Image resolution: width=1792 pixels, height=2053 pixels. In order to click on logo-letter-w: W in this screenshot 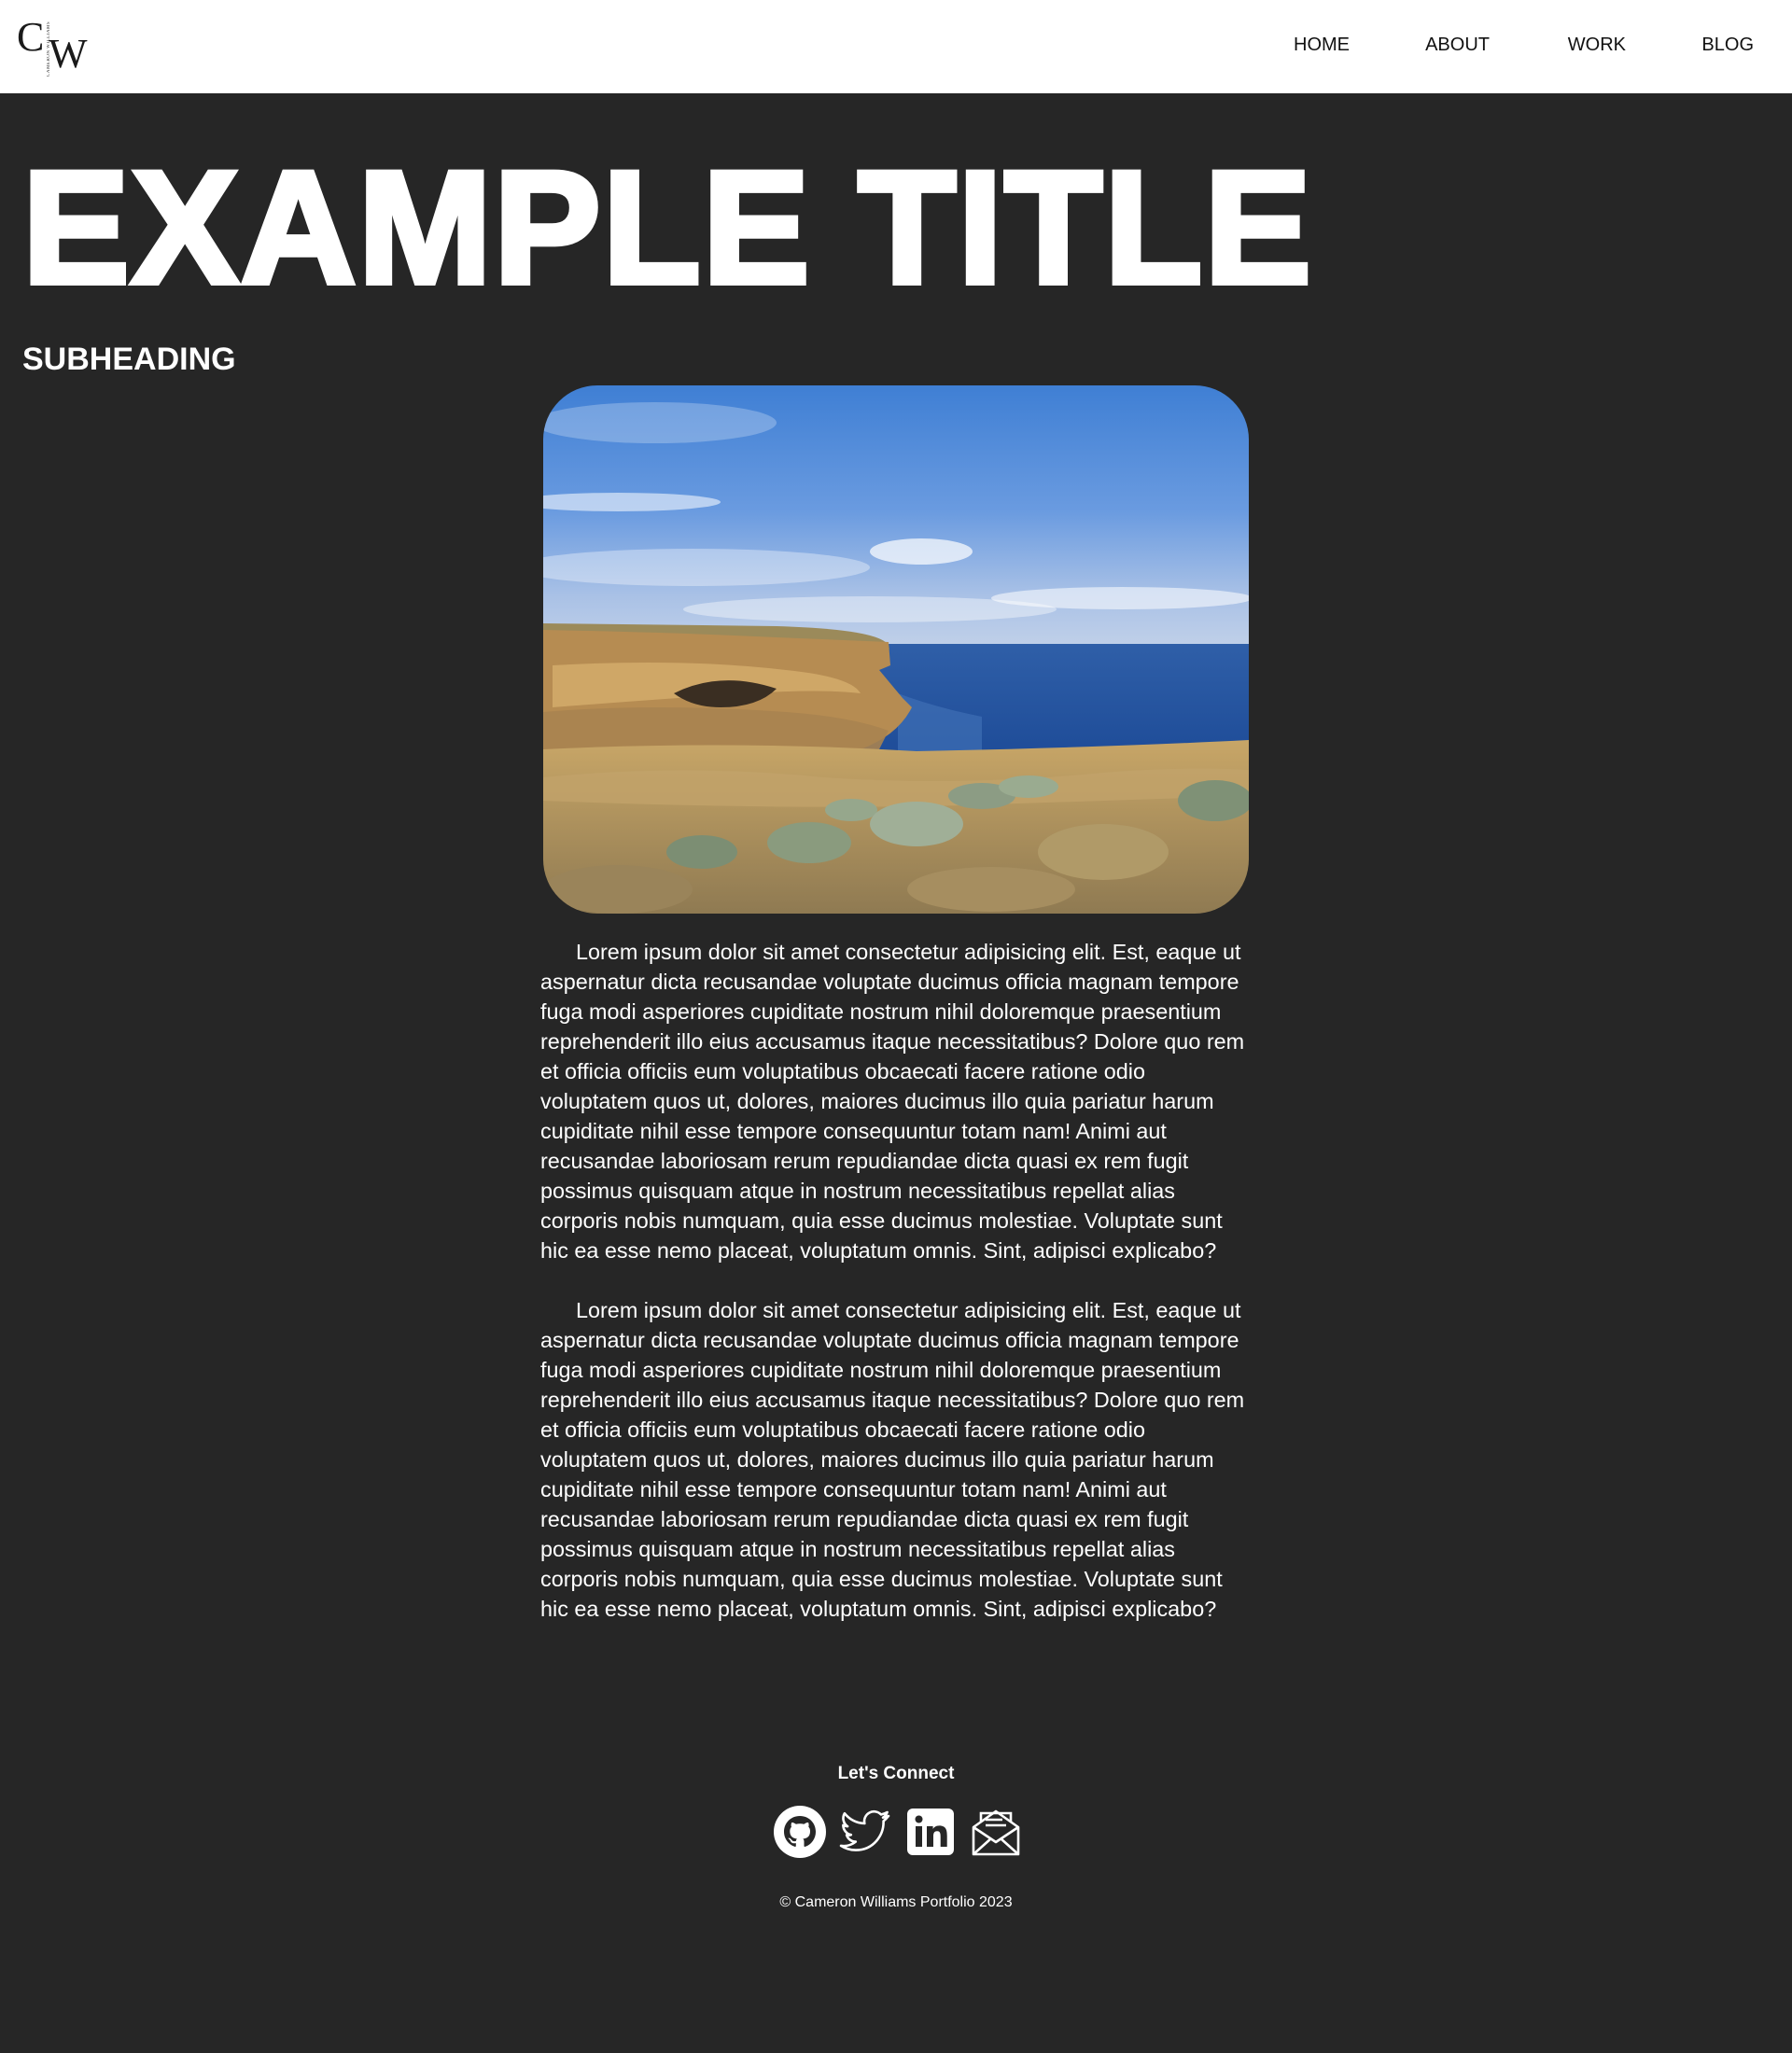, I will do `click(68, 54)`.